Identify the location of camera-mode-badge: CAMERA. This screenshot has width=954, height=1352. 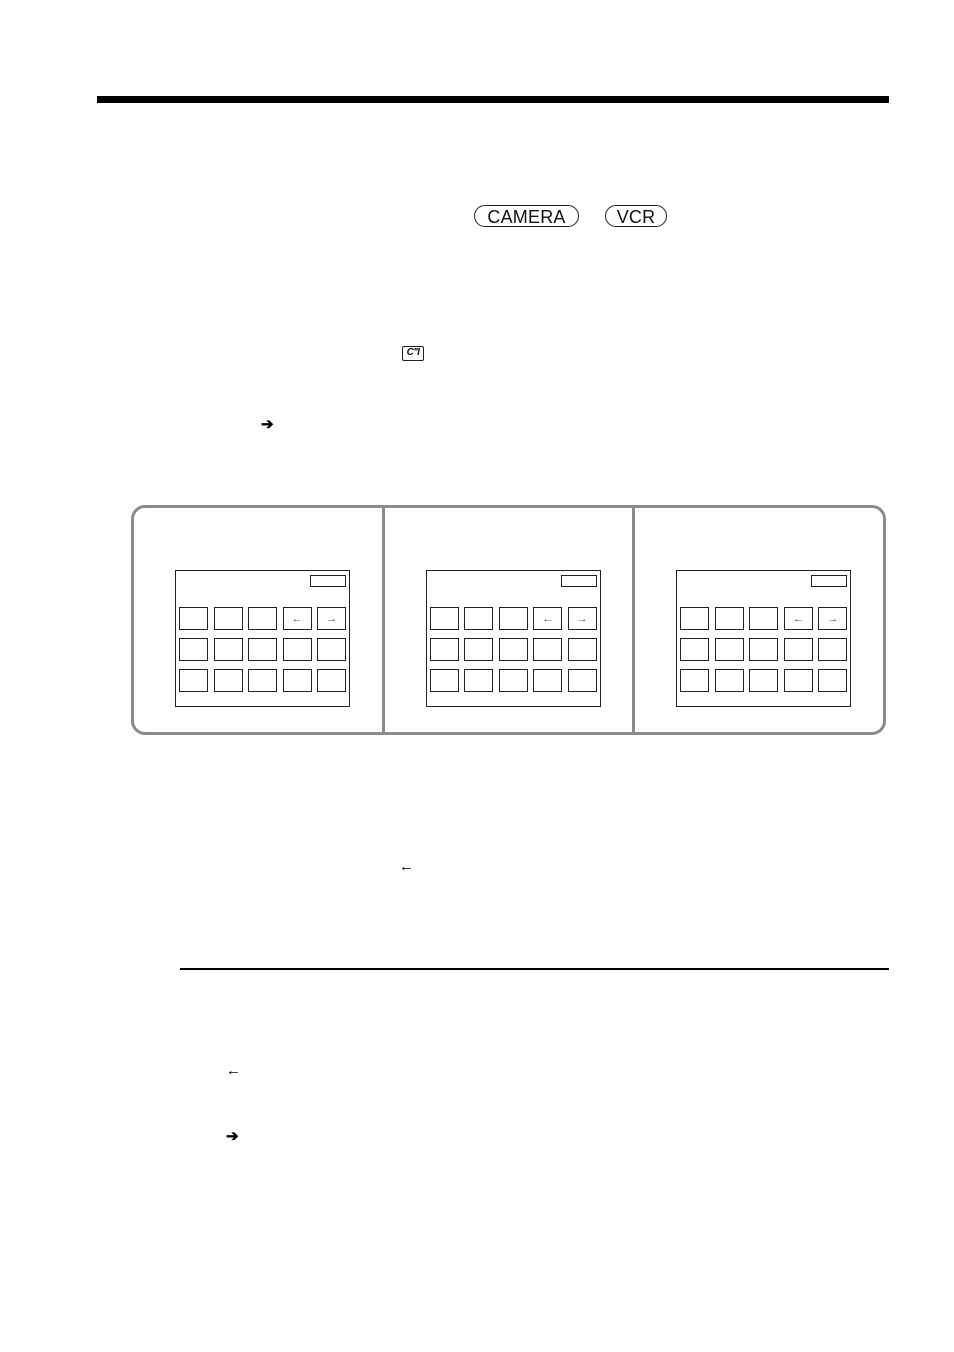
(526, 216).